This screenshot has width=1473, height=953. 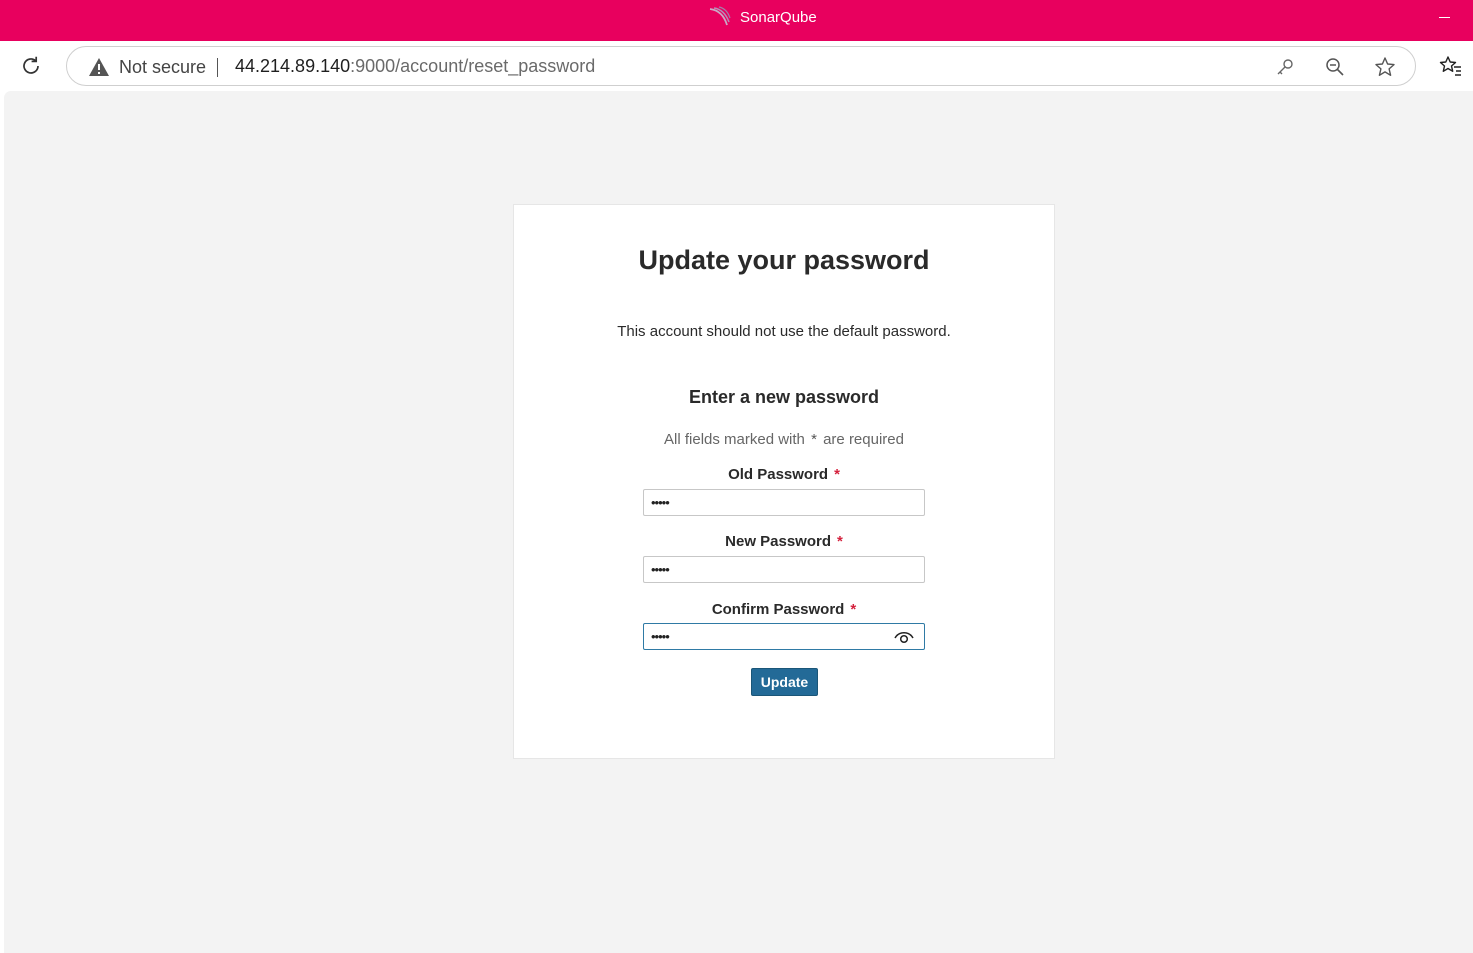 I want to click on password-key-button, so click(x=1285, y=67).